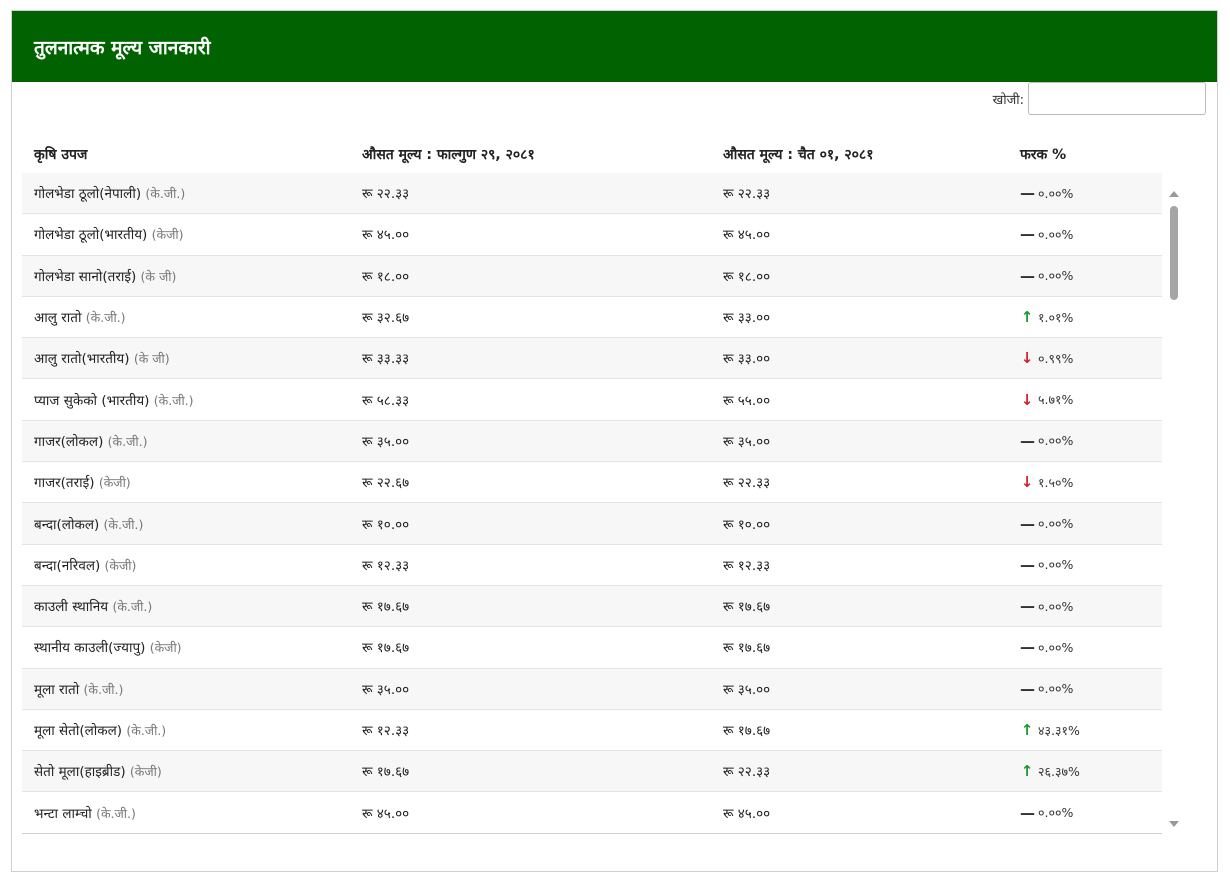 This screenshot has height=872, width=1230. I want to click on crop-name: बन्दा(लोकल), so click(67, 524).